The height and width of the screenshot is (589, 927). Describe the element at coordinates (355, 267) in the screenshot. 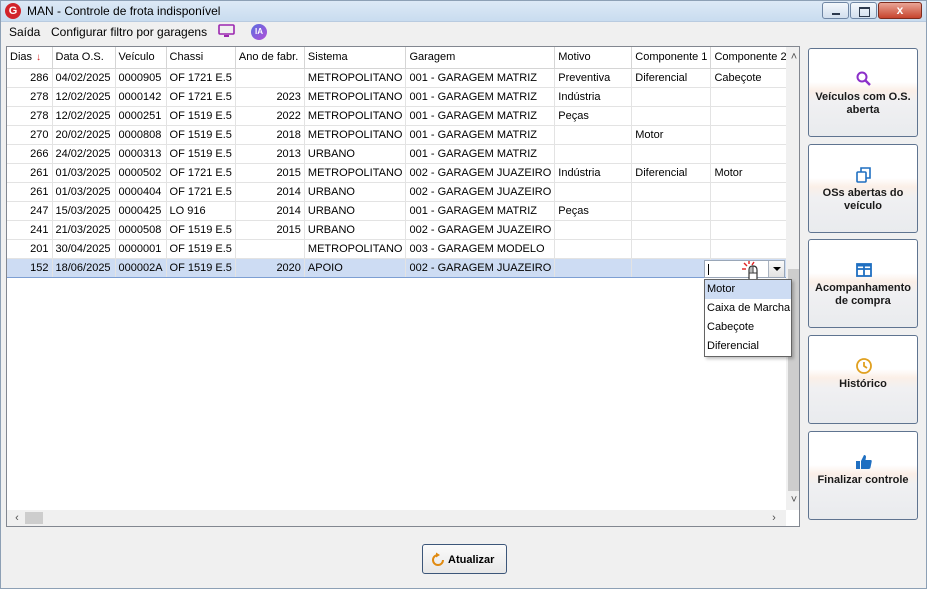

I see `table-cell: APOIO` at that location.